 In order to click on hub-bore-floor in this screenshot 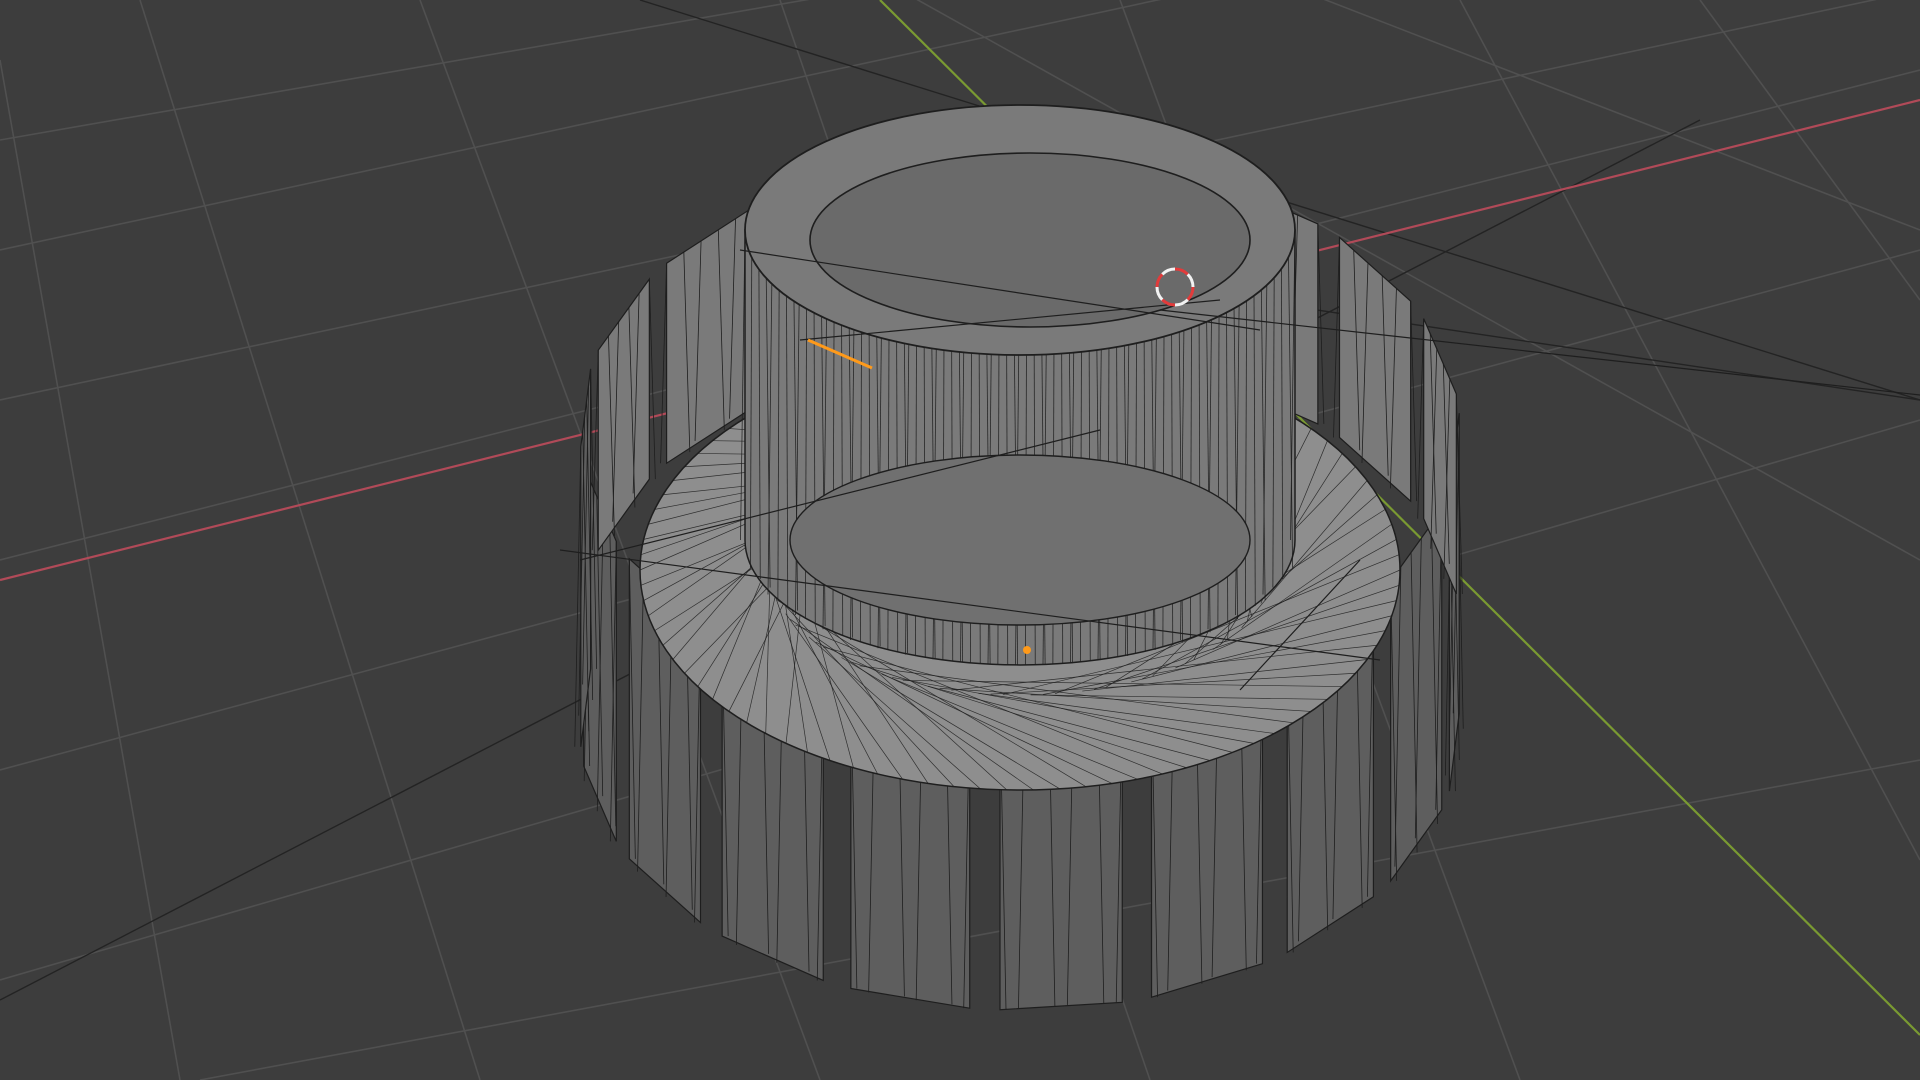, I will do `click(1020, 540)`.